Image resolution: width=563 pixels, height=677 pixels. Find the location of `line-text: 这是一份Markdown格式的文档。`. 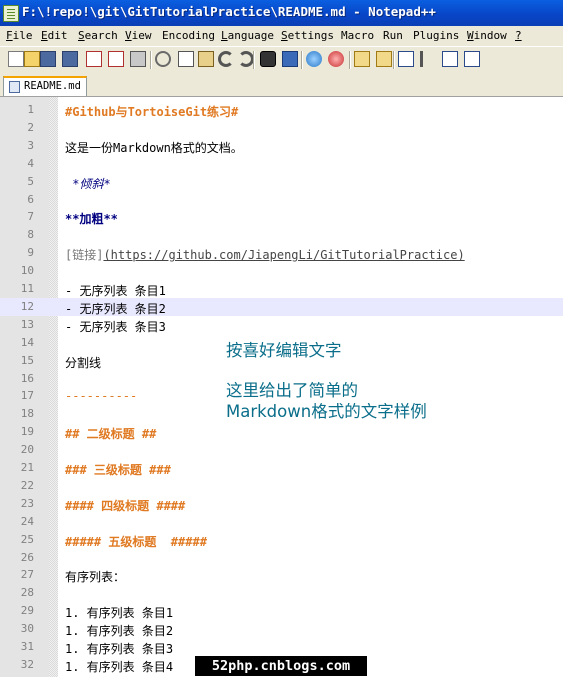

line-text: 这是一份Markdown格式的文档。 is located at coordinates (154, 147).